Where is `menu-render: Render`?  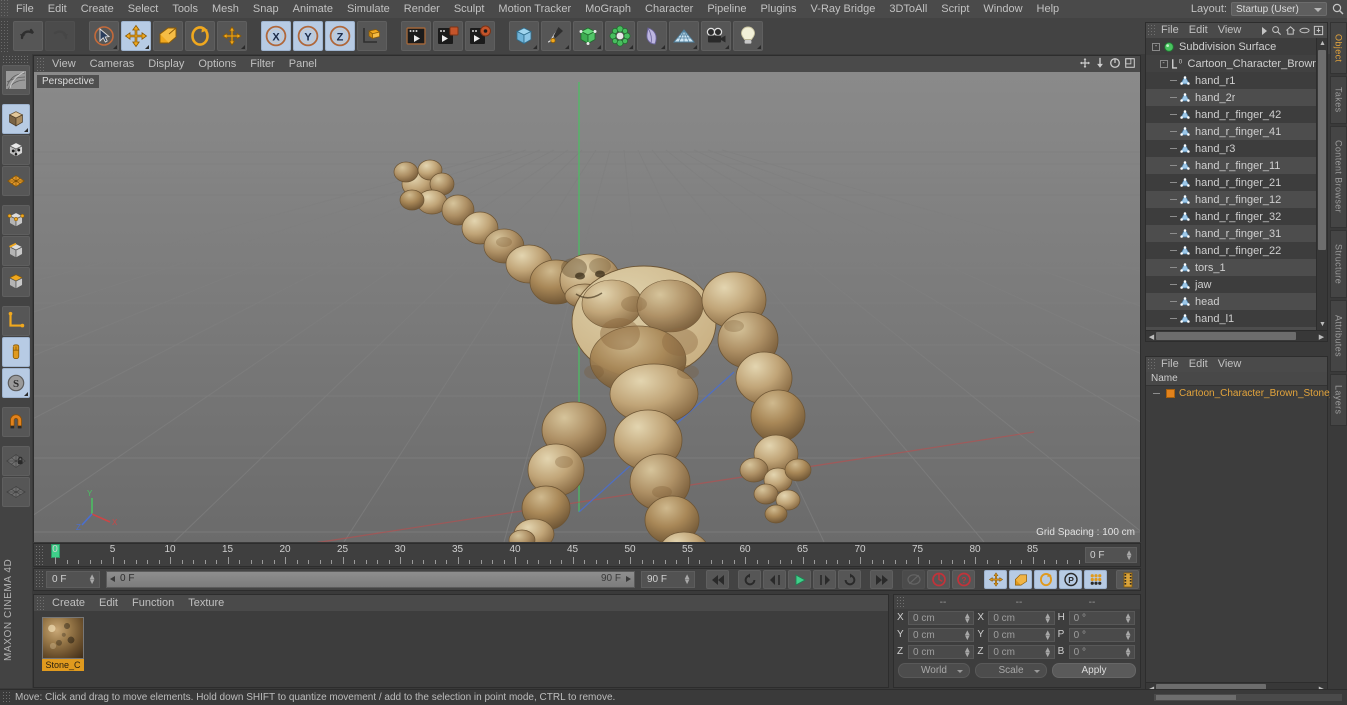 menu-render: Render is located at coordinates (422, 9).